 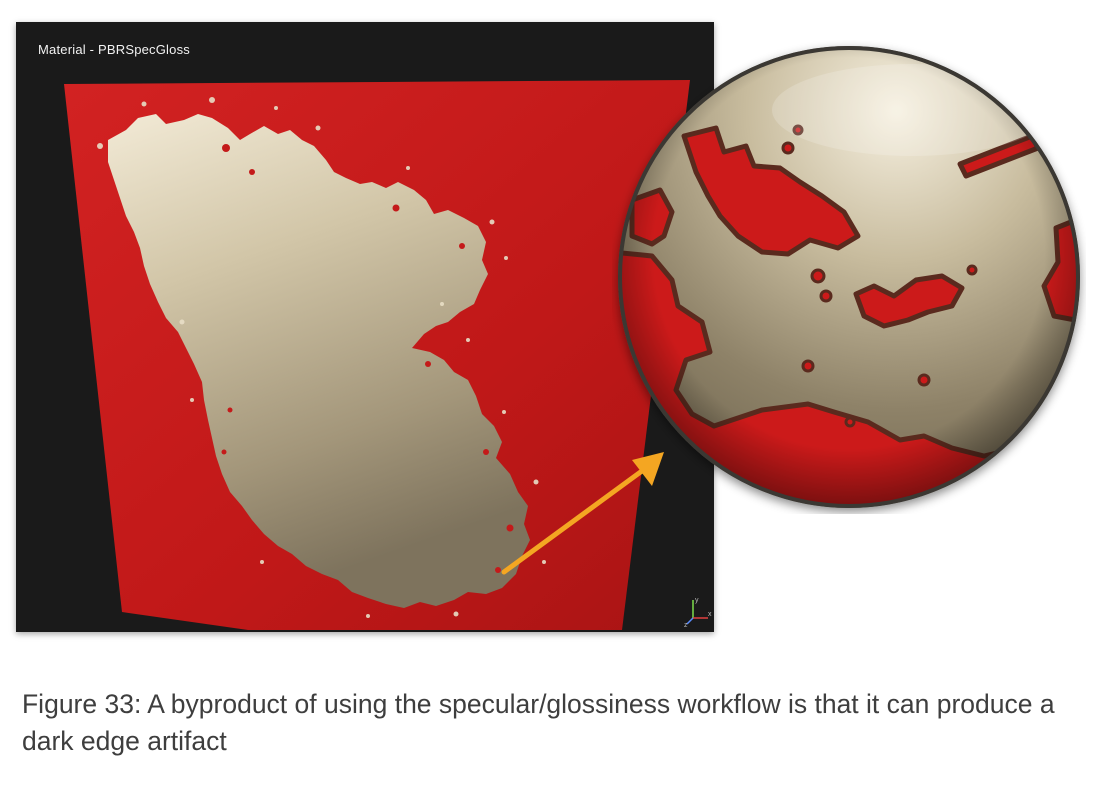 What do you see at coordinates (710, 614) in the screenshot?
I see `axis-x-label: x` at bounding box center [710, 614].